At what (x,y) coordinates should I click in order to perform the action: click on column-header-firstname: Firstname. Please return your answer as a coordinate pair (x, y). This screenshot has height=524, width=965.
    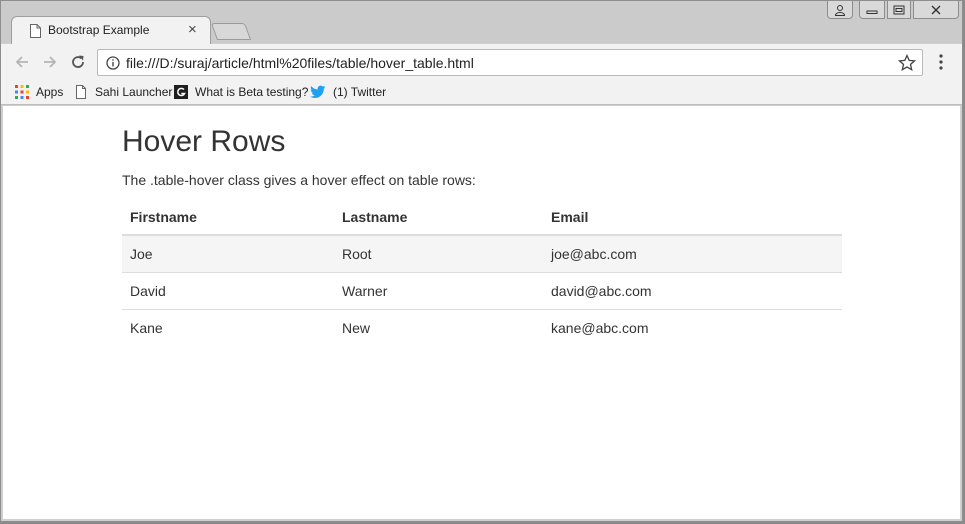
    Looking at the image, I should click on (228, 217).